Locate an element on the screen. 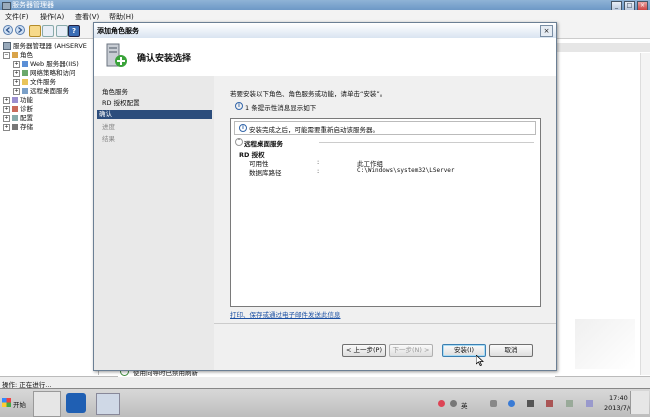 This screenshot has width=650, height=417. tray-keyboard-icon is located at coordinates (569, 403).